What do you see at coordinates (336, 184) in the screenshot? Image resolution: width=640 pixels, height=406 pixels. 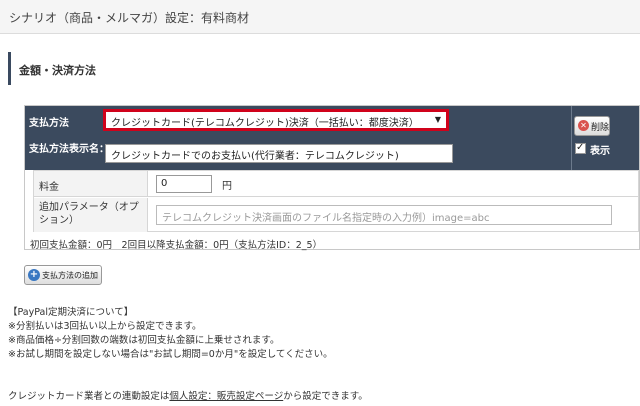 I see `price-row: 料金 0 円` at bounding box center [336, 184].